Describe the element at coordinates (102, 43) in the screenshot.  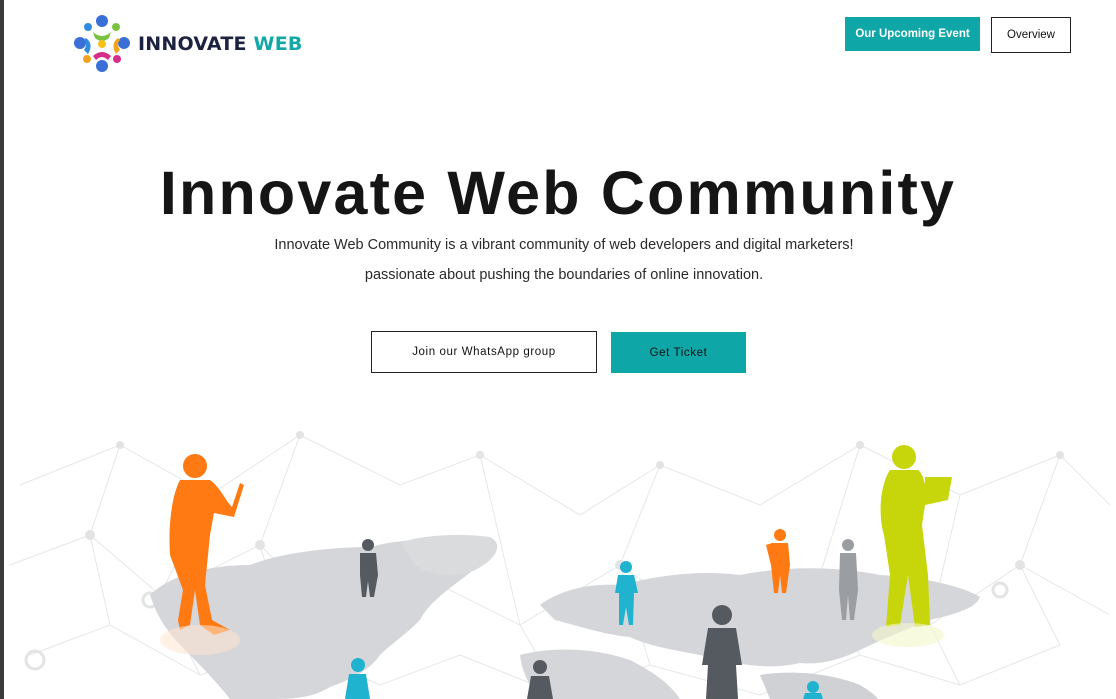
I see `people-circle-logo-icon` at that location.